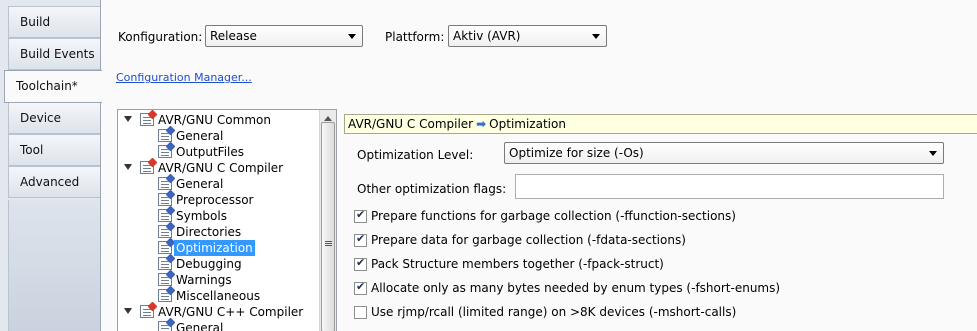 Image resolution: width=977 pixels, height=331 pixels. What do you see at coordinates (415, 155) in the screenshot?
I see `optimization-level-label: Optimization Level:` at bounding box center [415, 155].